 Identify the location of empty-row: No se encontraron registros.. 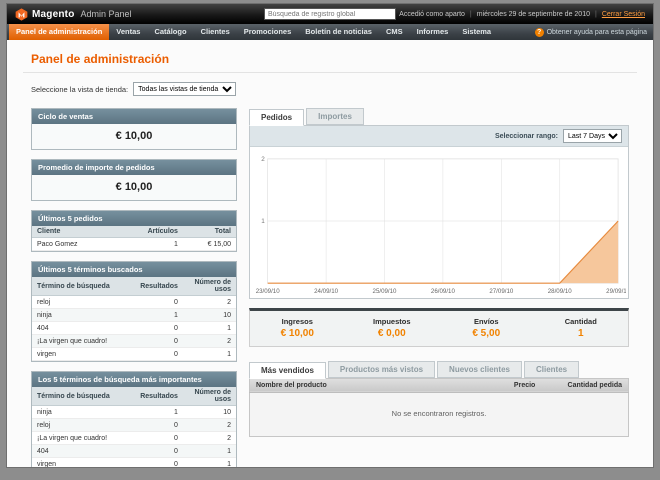
(439, 414).